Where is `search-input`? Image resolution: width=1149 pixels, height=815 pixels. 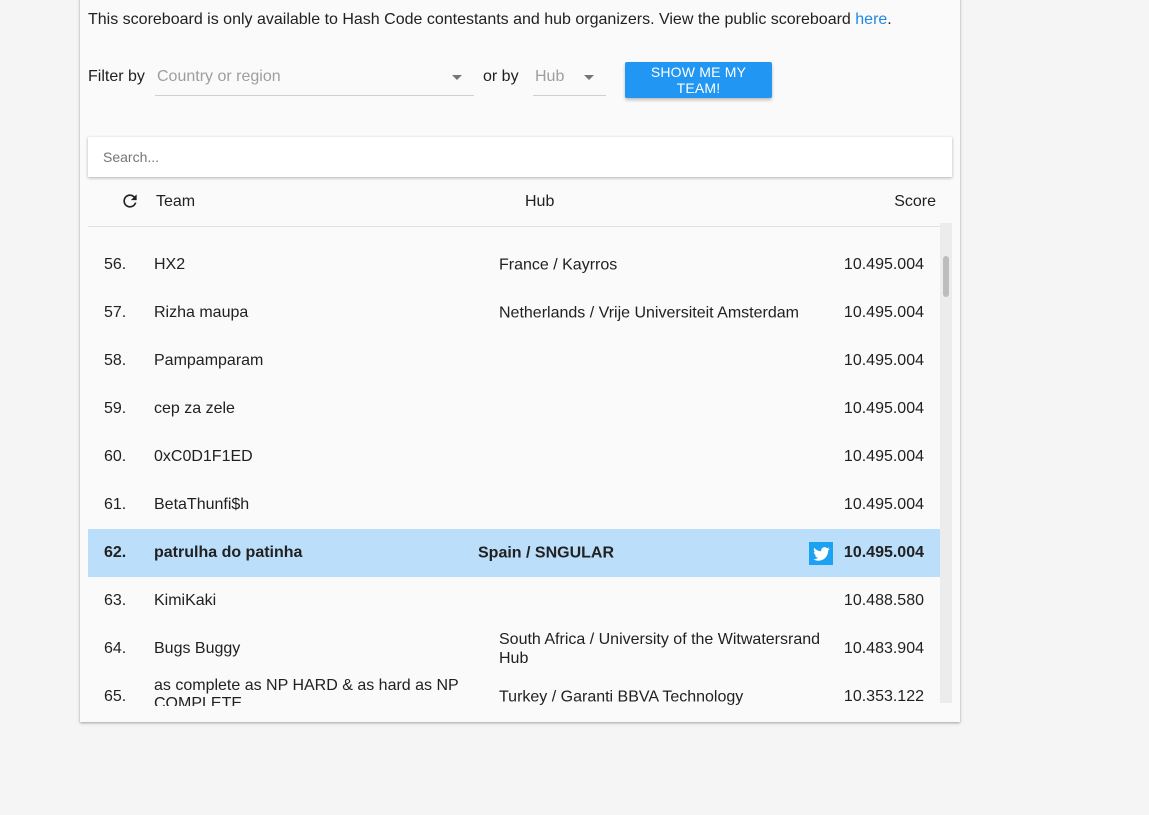
search-input is located at coordinates (520, 157).